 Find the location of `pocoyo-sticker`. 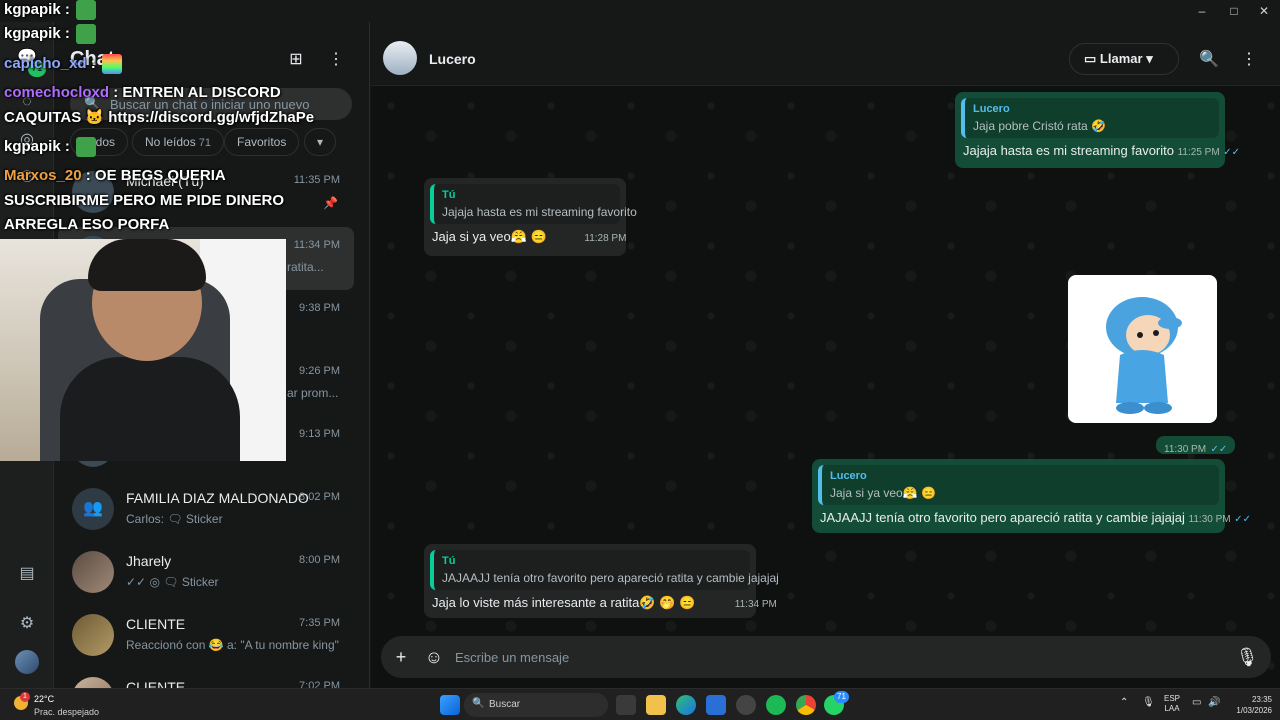

pocoyo-sticker is located at coordinates (1142, 349).